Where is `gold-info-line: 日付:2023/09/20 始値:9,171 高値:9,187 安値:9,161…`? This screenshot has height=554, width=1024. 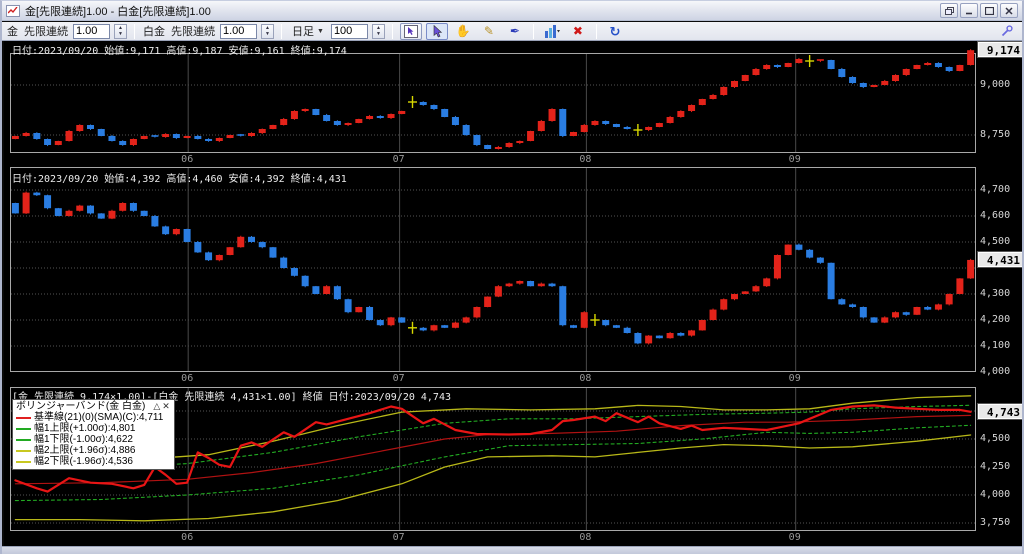 gold-info-line: 日付:2023/09/20 始値:9,171 高値:9,187 安値:9,161… is located at coordinates (179, 51).